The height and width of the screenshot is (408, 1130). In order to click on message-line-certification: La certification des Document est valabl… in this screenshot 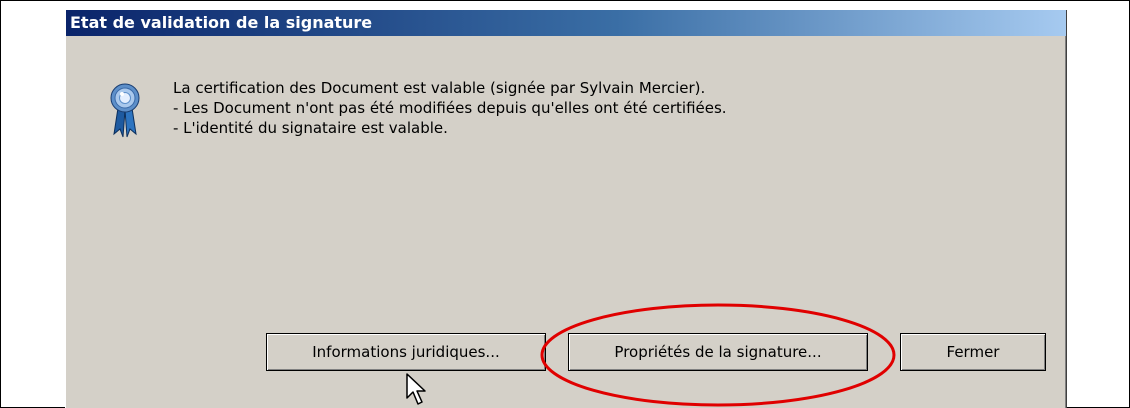, I will do `click(439, 88)`.